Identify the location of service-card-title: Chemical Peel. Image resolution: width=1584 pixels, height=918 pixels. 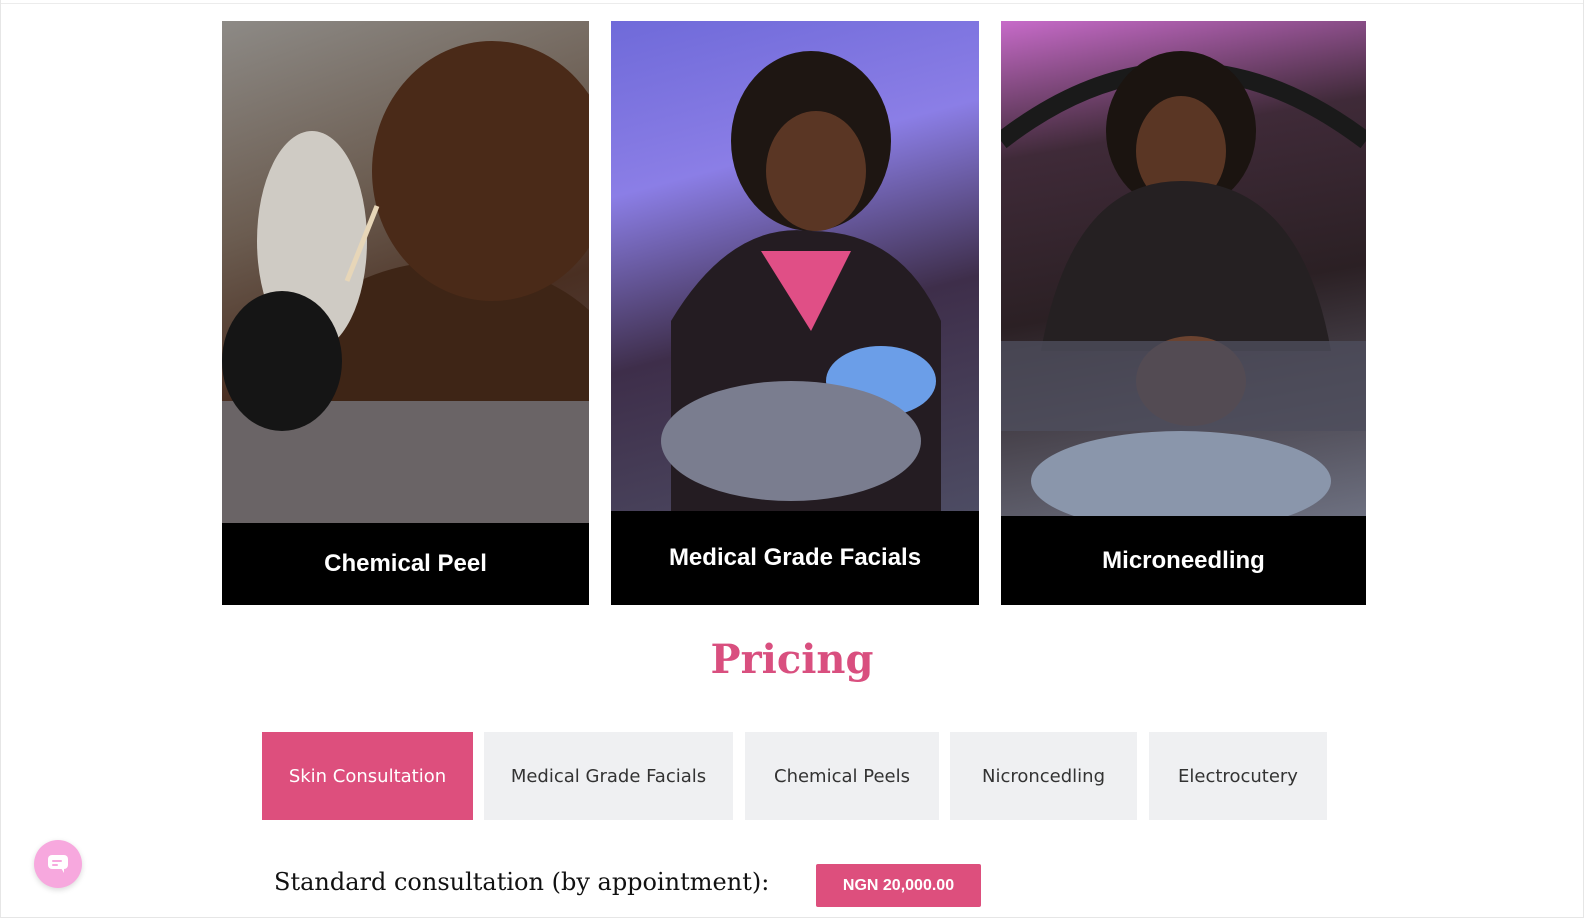
(405, 563).